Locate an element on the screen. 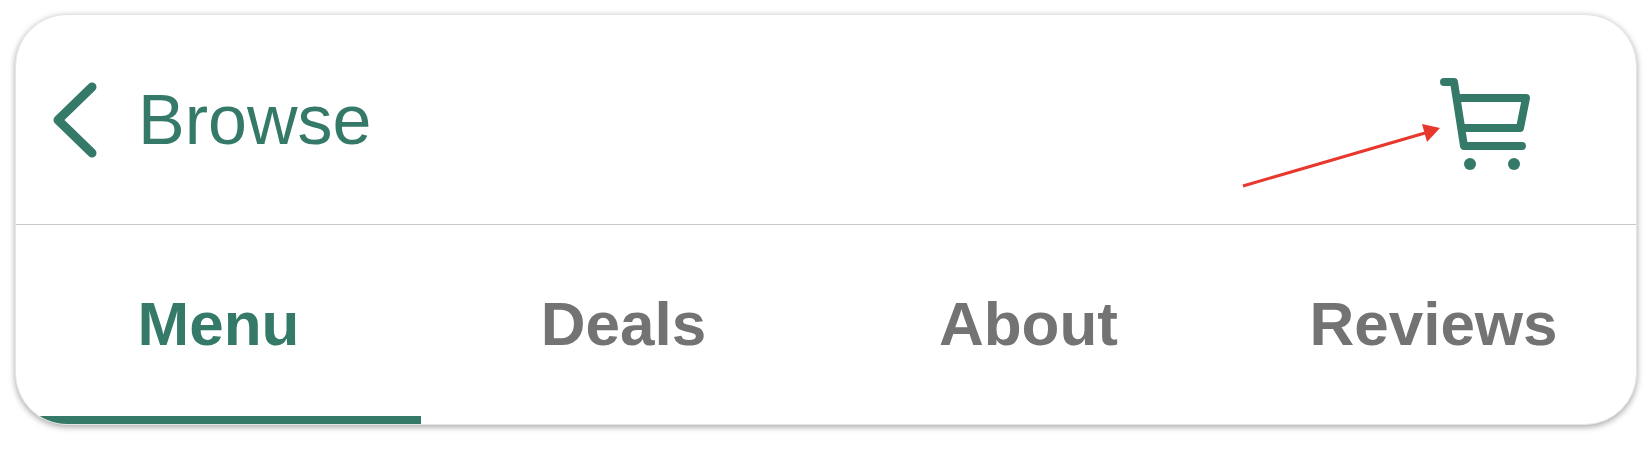 Image resolution: width=1652 pixels, height=452 pixels. tab: Menu is located at coordinates (218, 324).